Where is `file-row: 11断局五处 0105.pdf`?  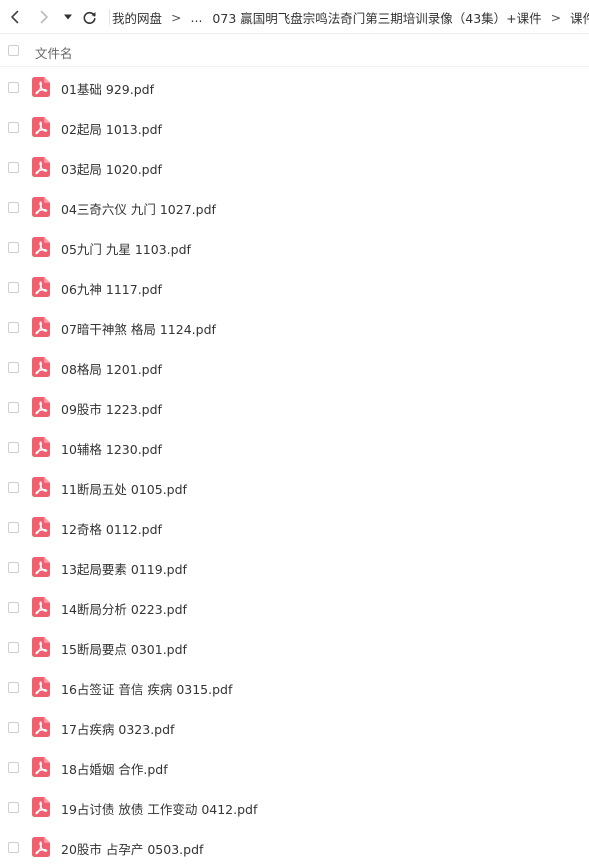 file-row: 11断局五处 0105.pdf is located at coordinates (294, 487).